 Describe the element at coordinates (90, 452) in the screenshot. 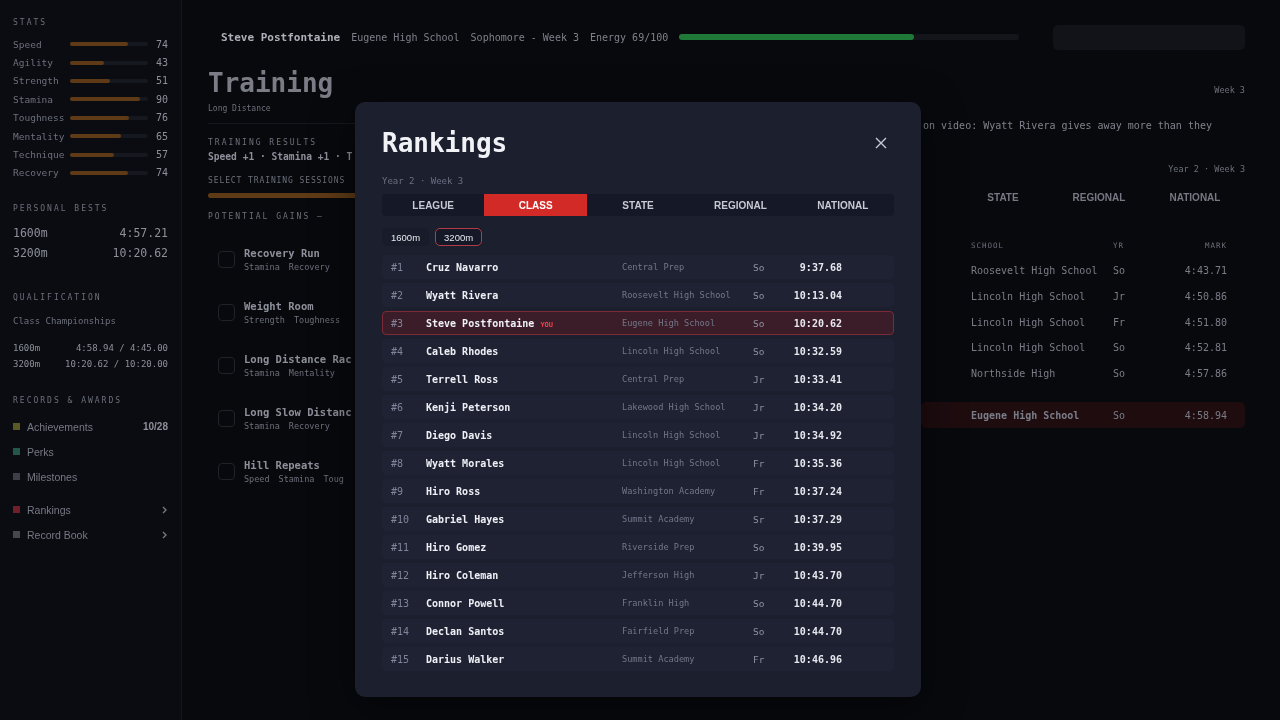

I see `sidebar-item: Perks` at that location.